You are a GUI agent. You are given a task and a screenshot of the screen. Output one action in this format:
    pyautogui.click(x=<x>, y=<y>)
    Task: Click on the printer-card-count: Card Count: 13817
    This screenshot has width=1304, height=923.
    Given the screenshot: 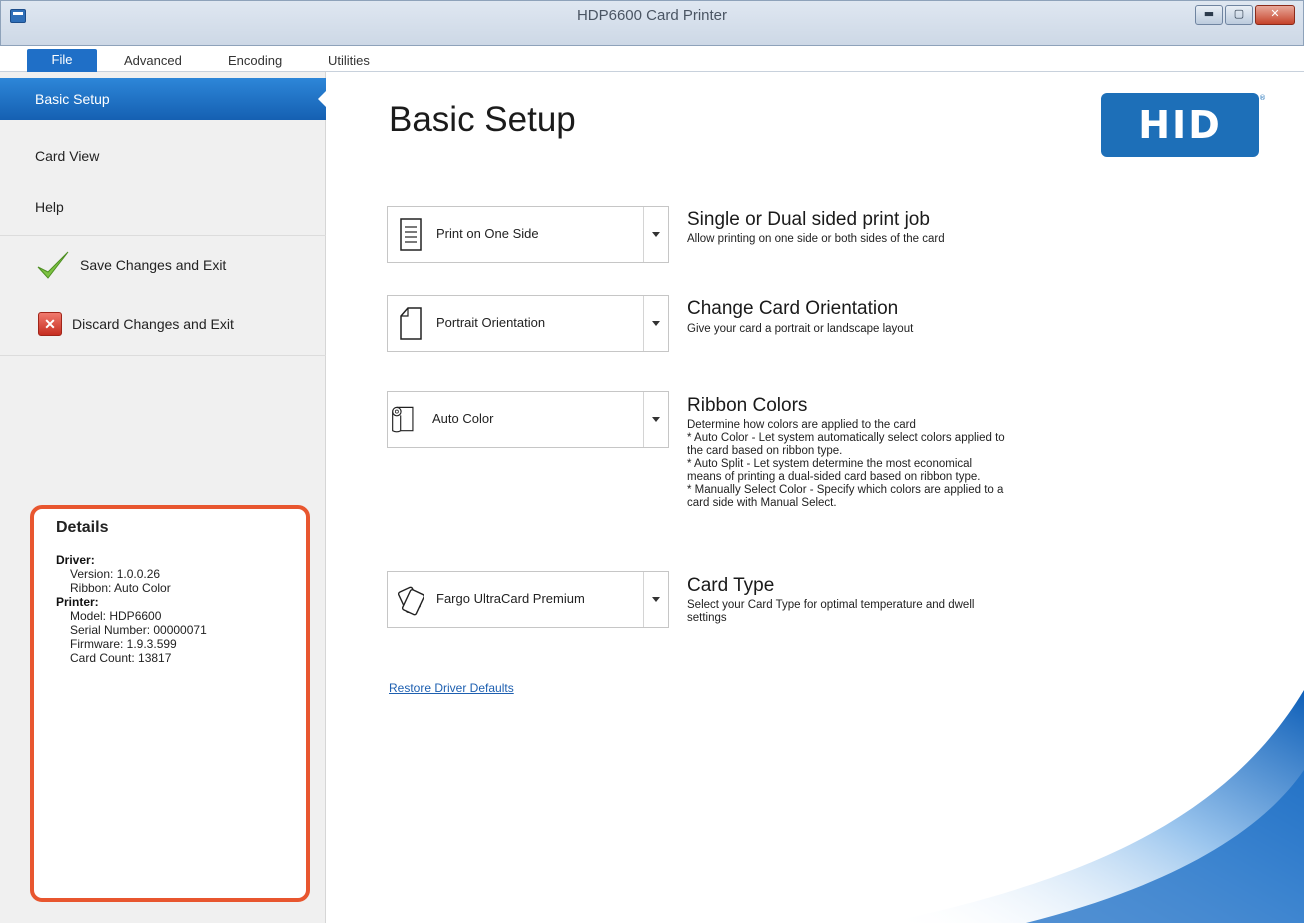 What is the action you would take?
    pyautogui.click(x=121, y=658)
    